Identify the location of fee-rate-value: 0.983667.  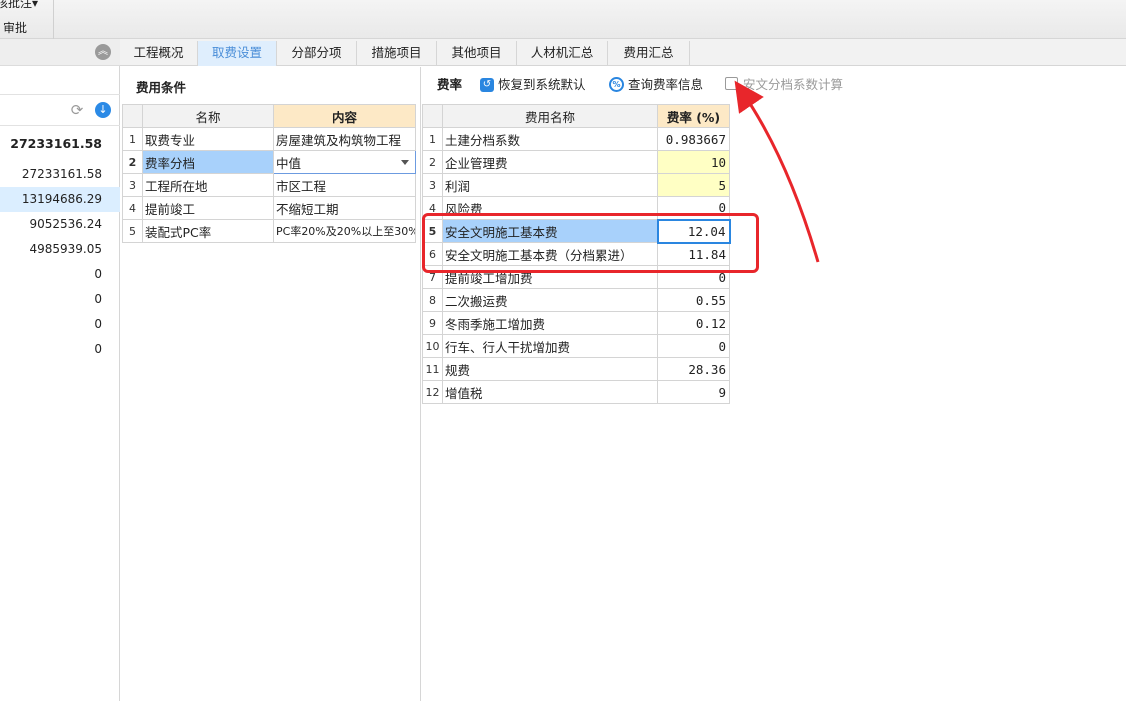
(693, 139).